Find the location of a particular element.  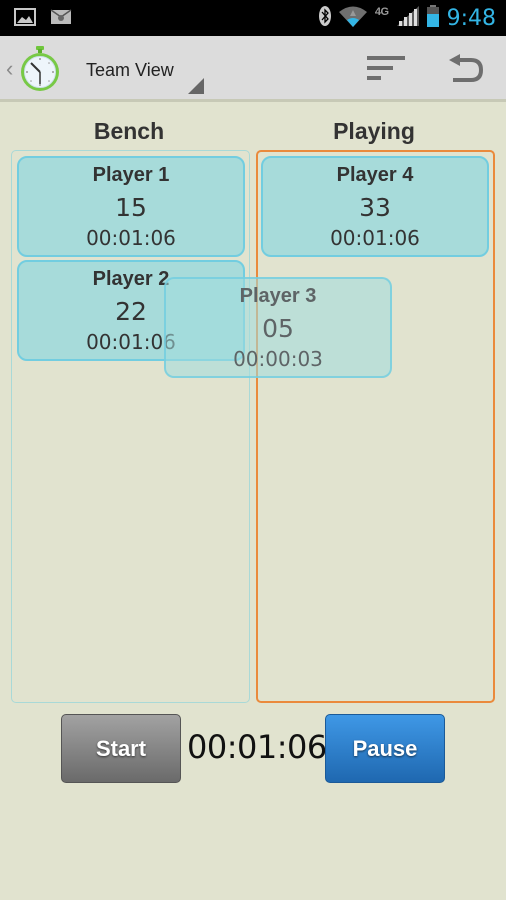

player-card: Player 1 15 00:01:06 is located at coordinates (131, 206).